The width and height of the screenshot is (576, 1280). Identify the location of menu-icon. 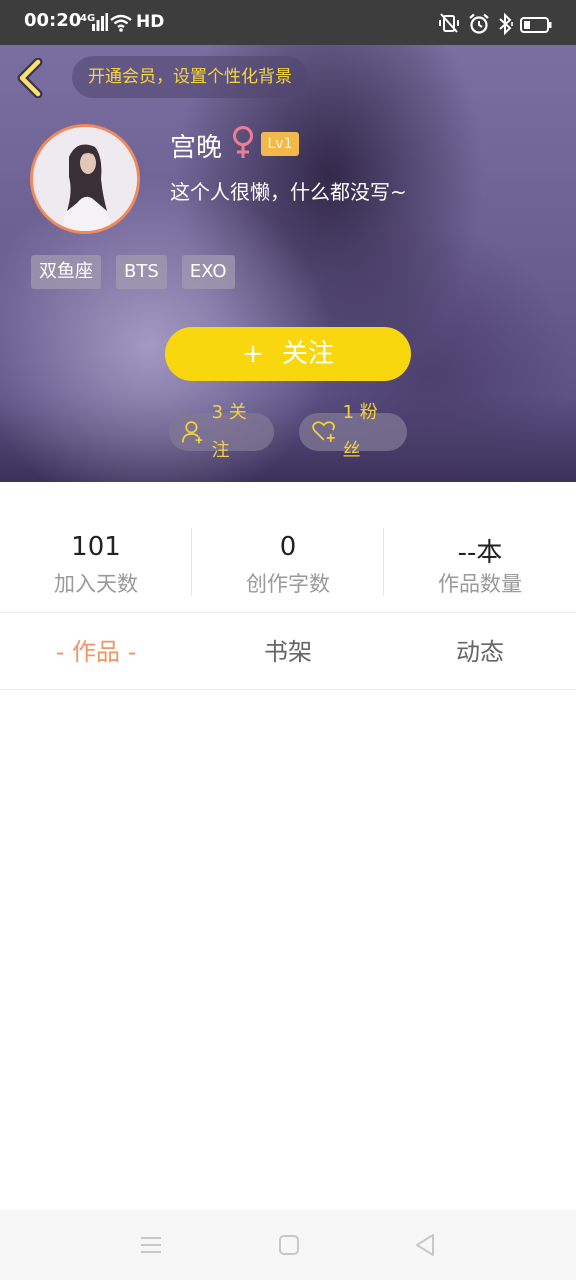
(151, 1245).